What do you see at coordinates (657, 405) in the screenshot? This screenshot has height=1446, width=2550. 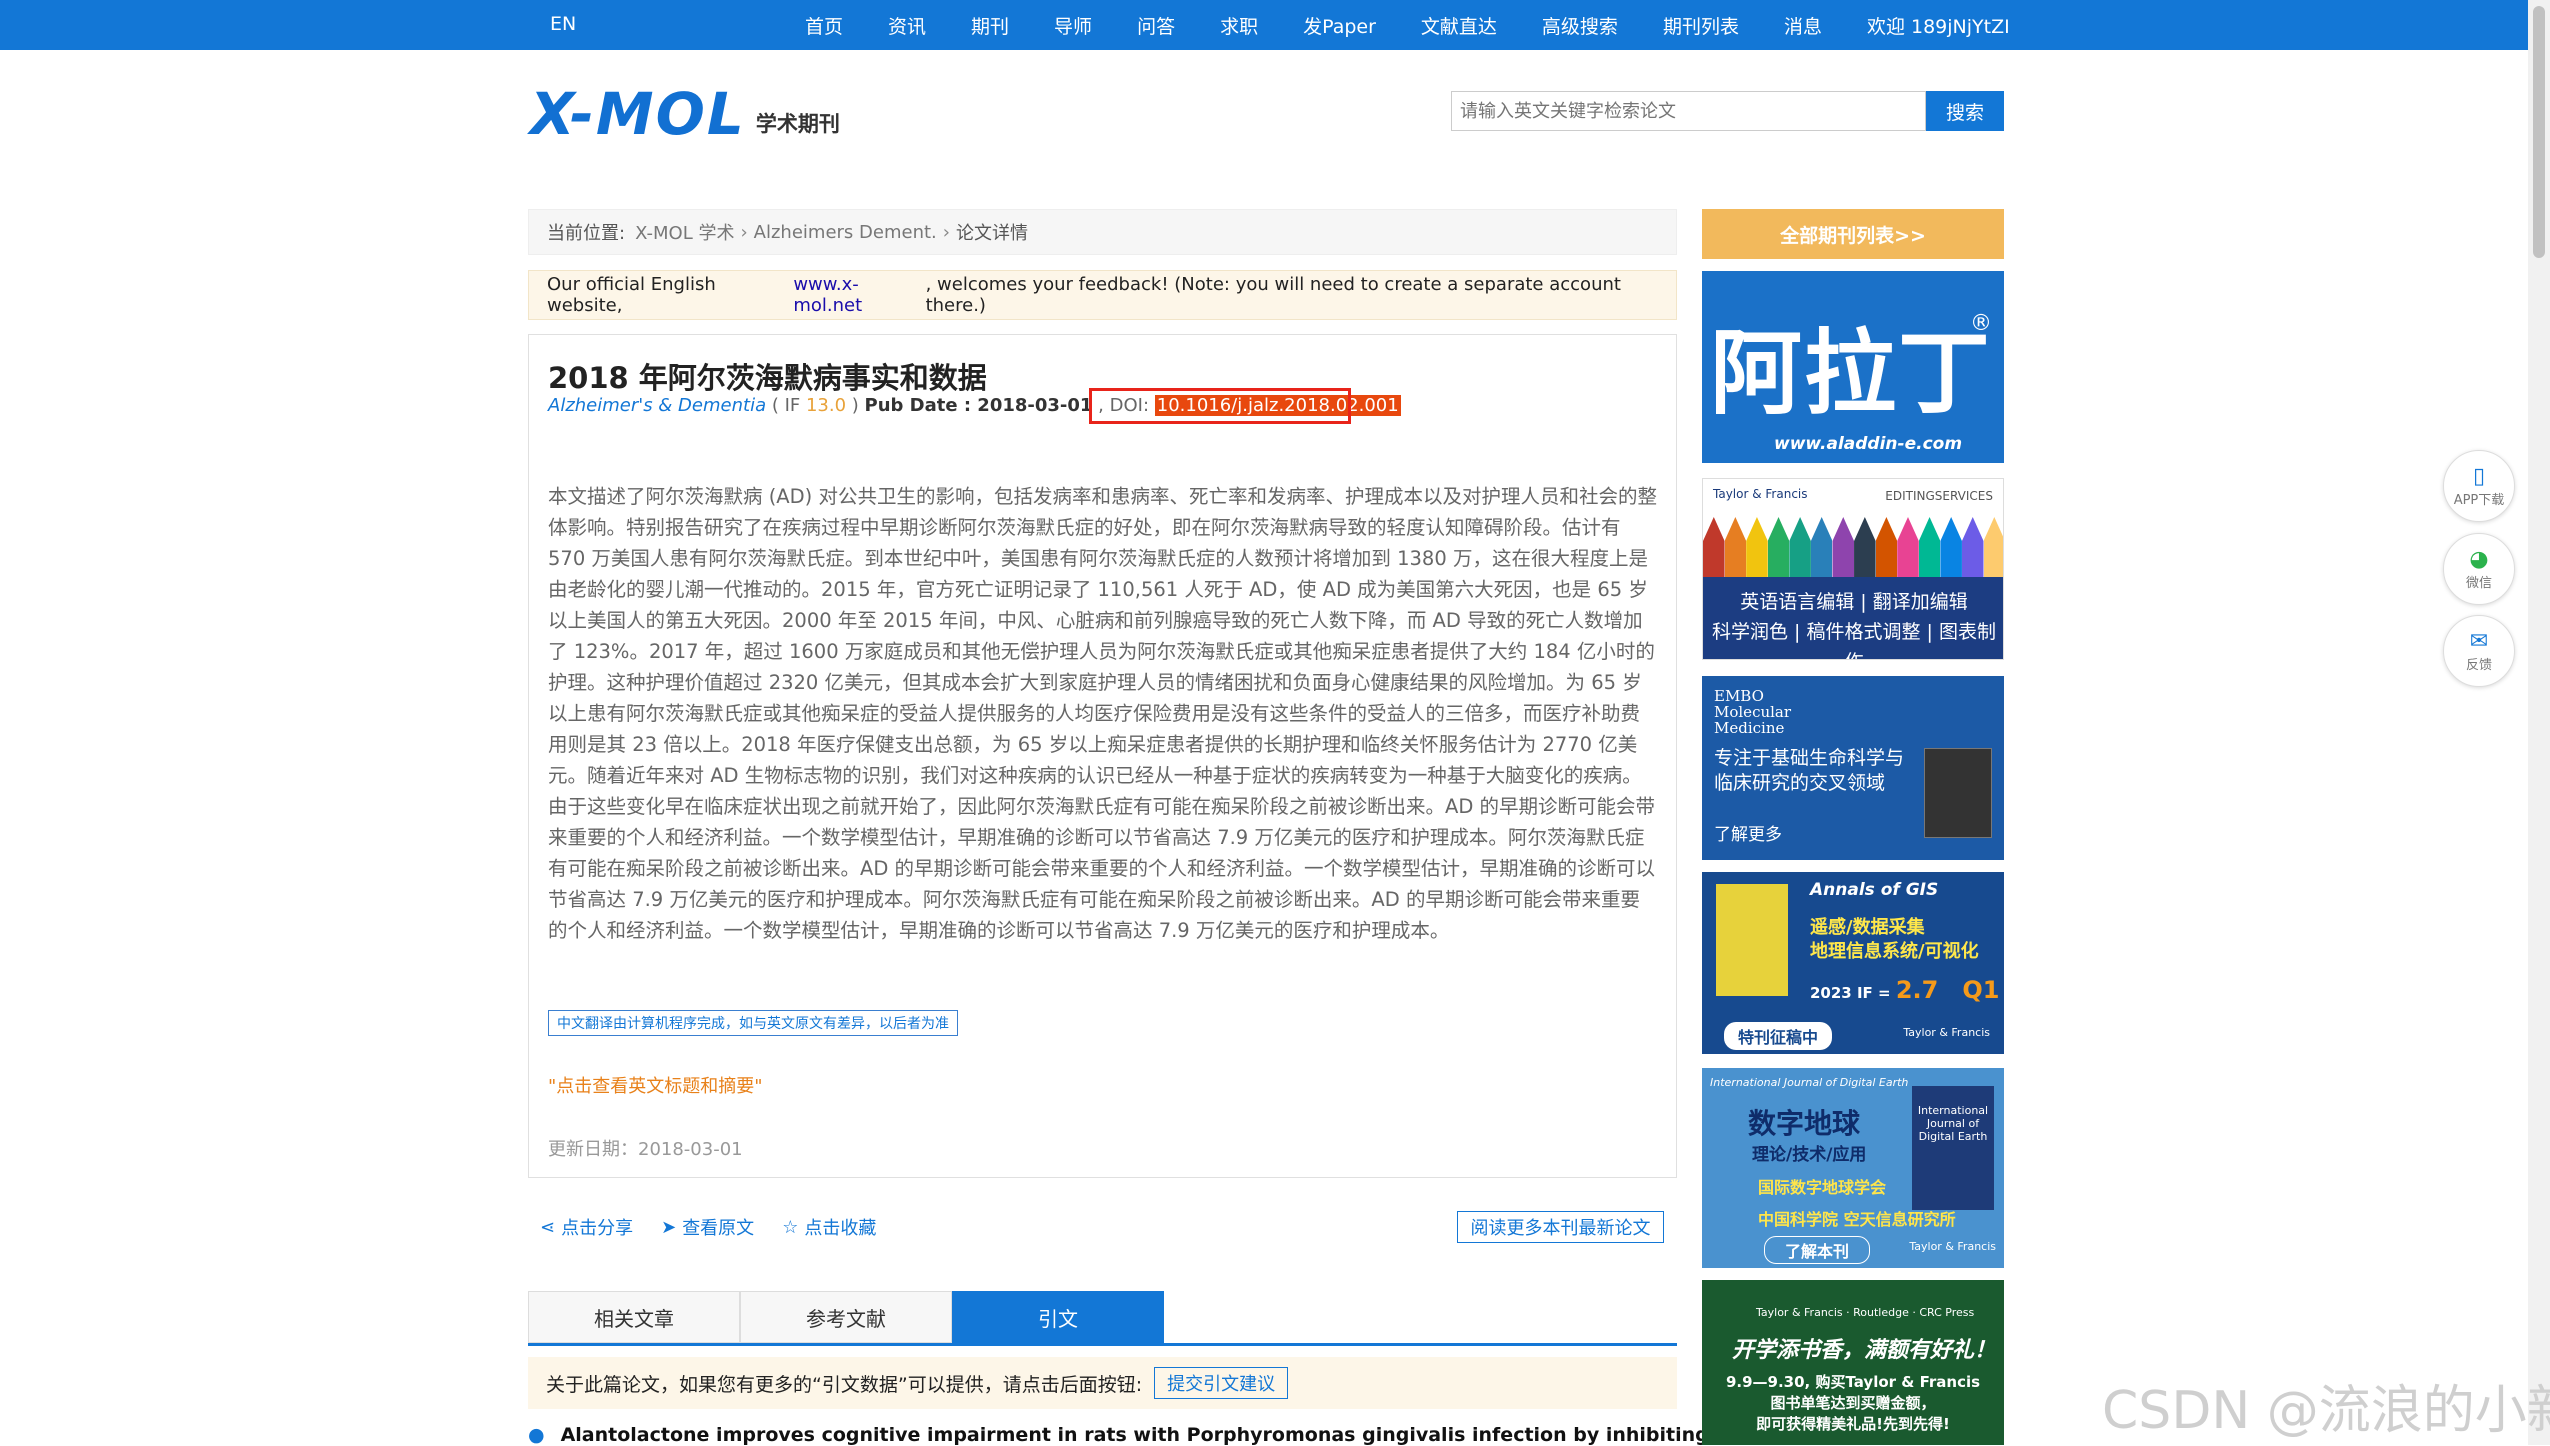 I see `journal-link: Alzheimer's & Dementia` at bounding box center [657, 405].